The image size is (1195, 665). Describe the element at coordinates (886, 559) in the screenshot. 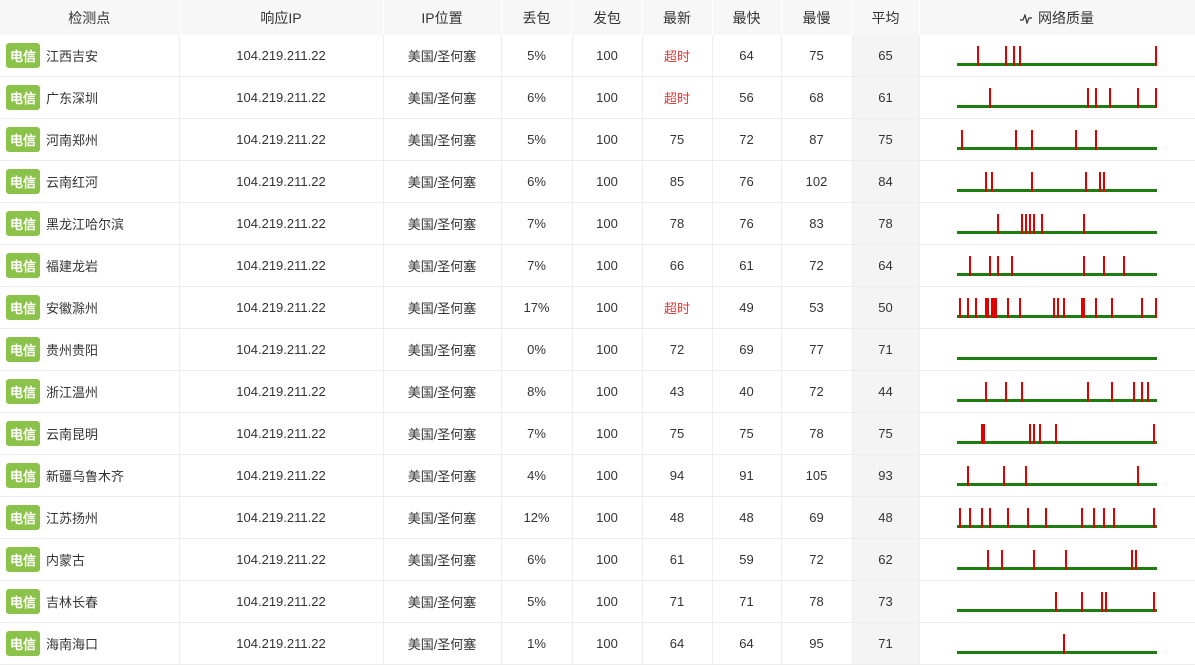

I see `avg-cell: 62` at that location.